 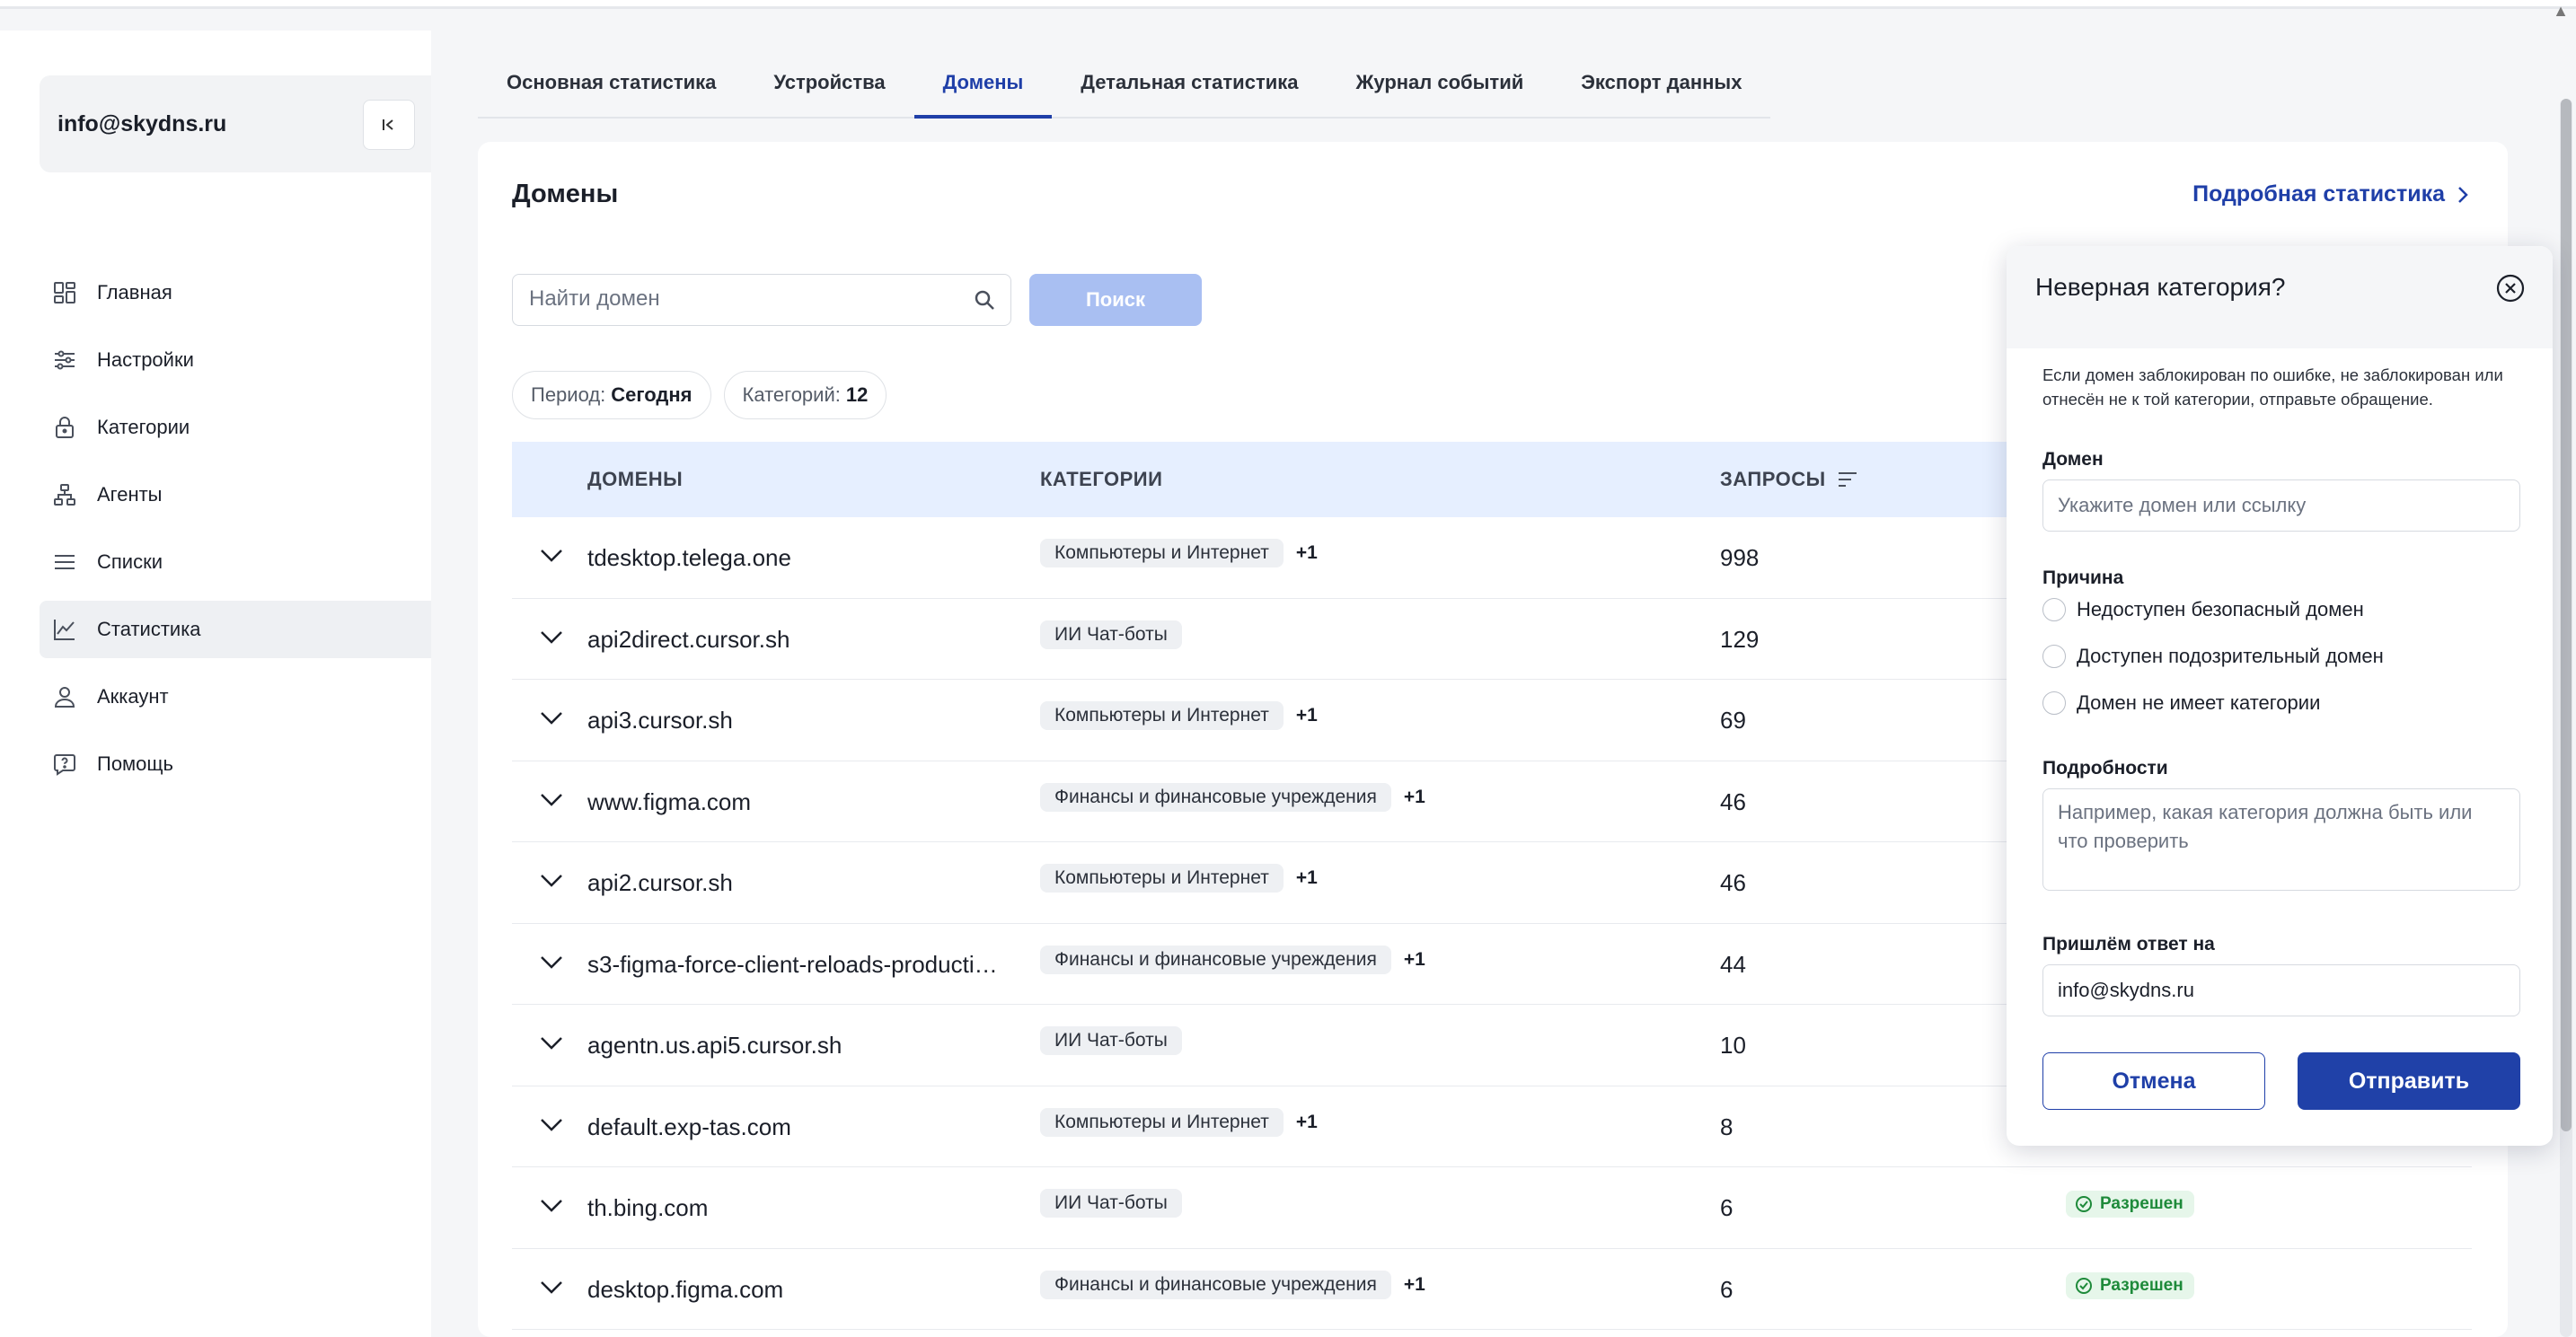 What do you see at coordinates (568, 395) in the screenshot?
I see `period-chip-label: Период:` at bounding box center [568, 395].